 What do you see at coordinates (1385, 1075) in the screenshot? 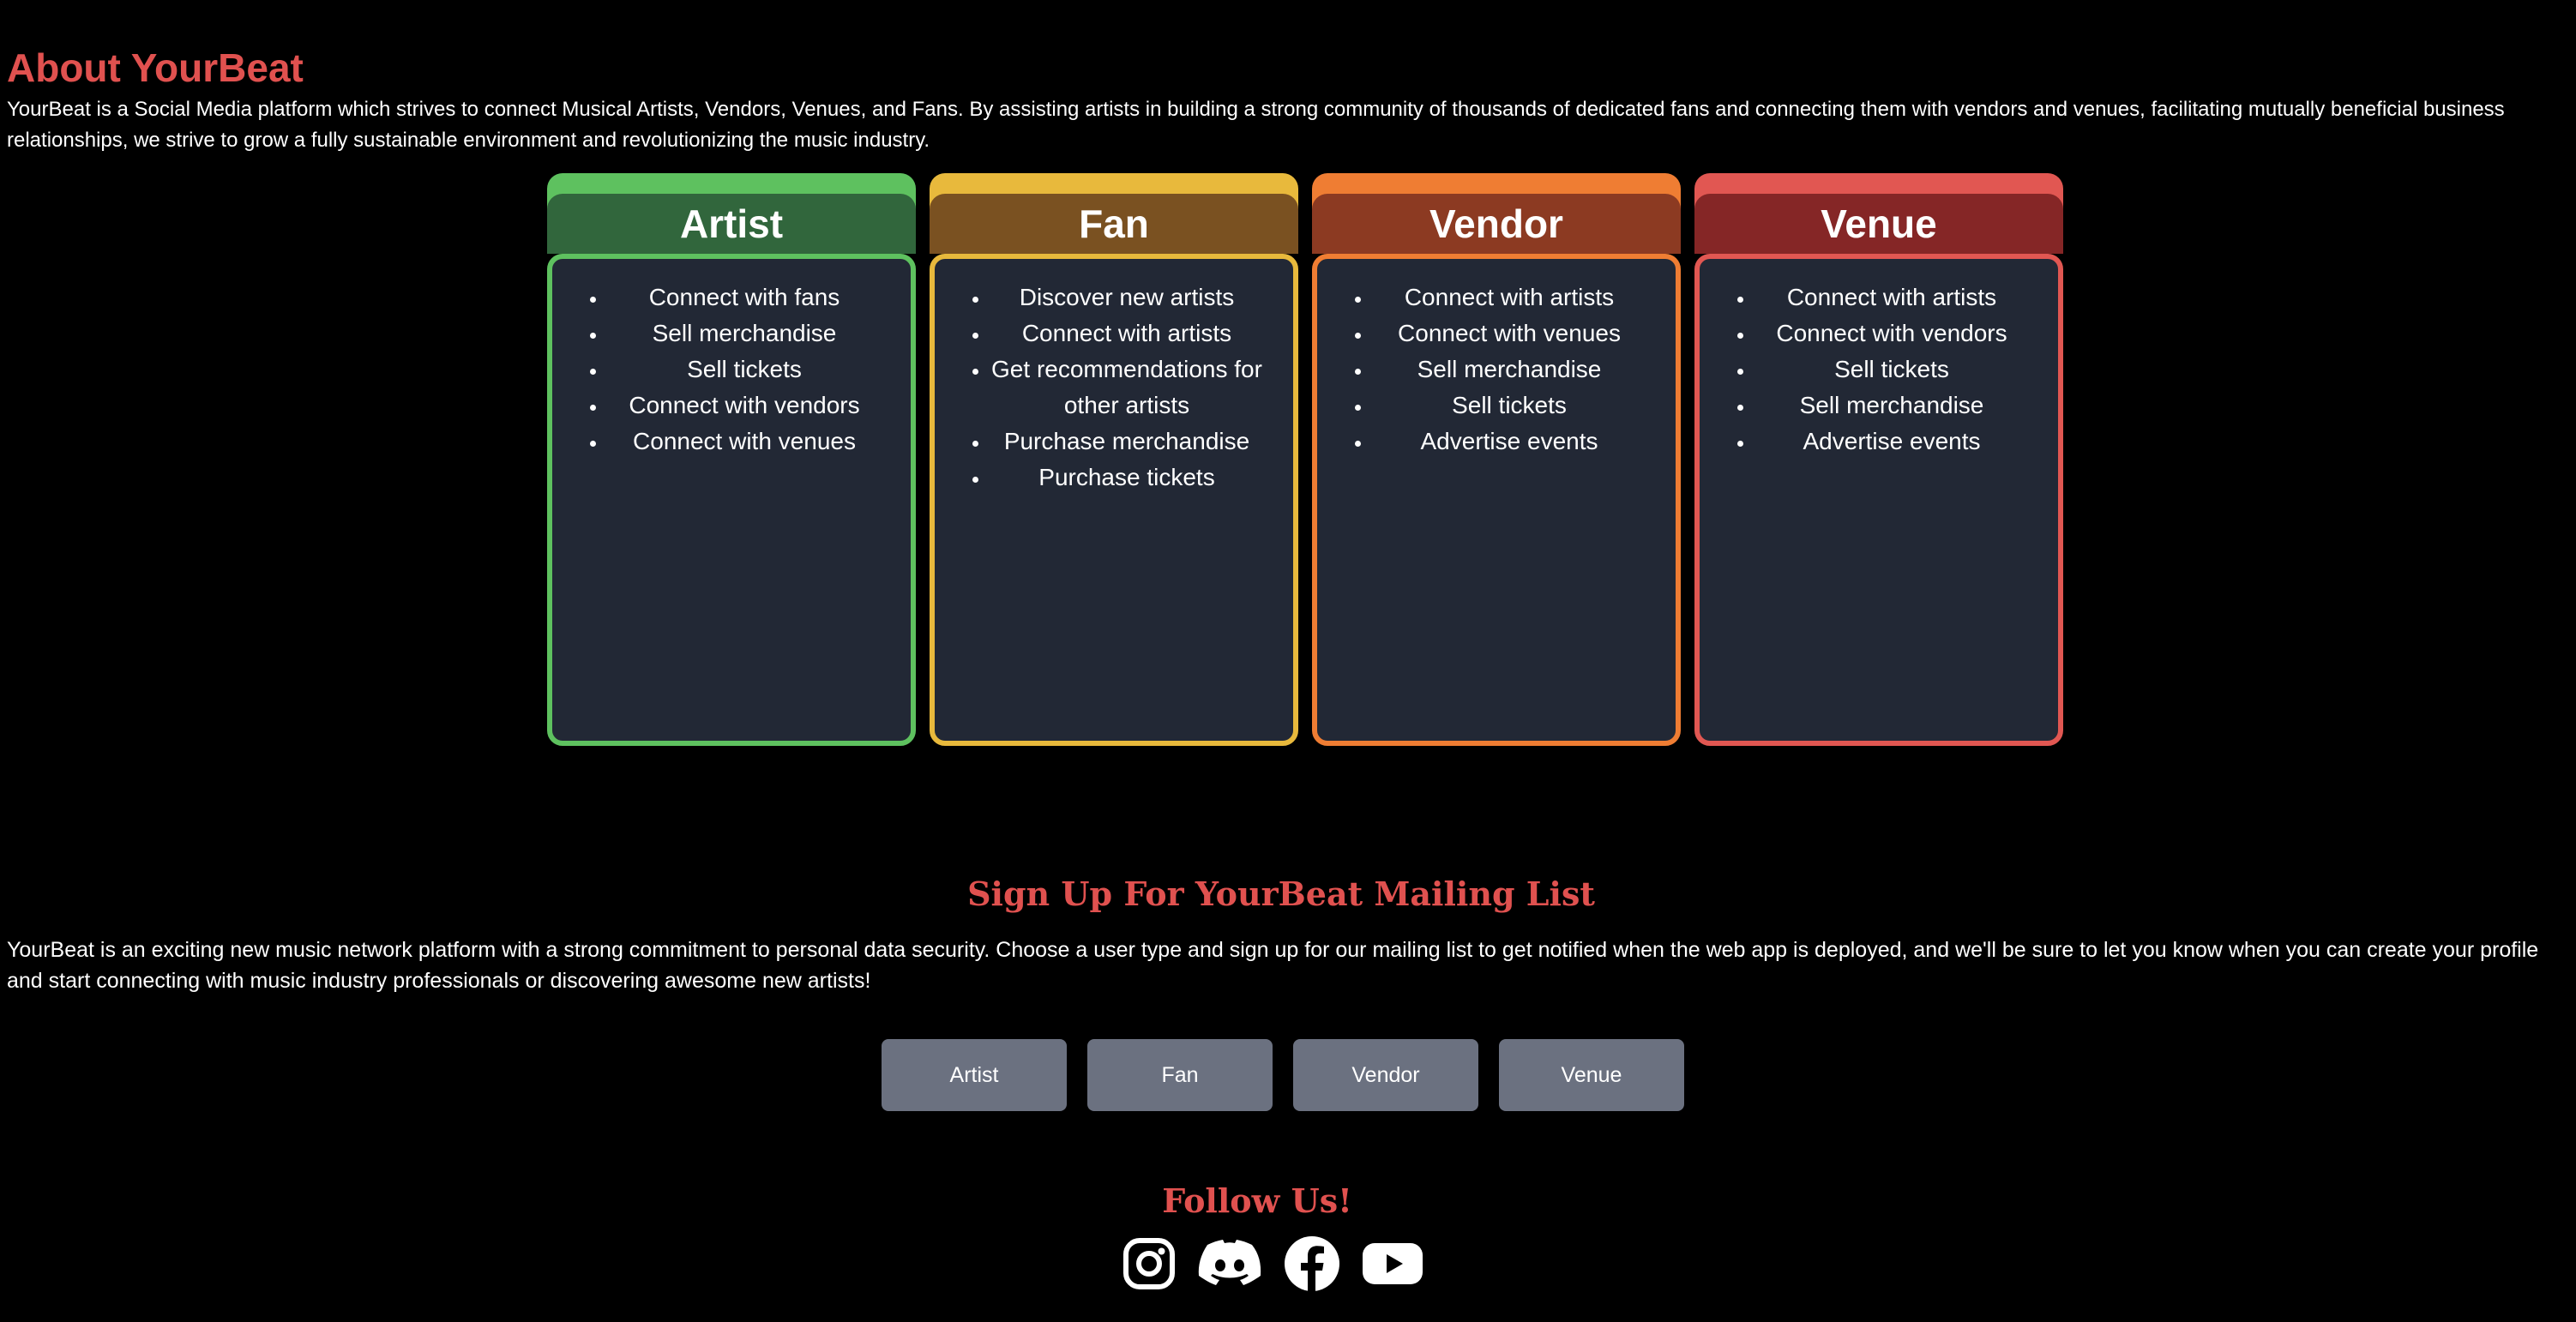
I see `signup-vendor-button: Vendor` at bounding box center [1385, 1075].